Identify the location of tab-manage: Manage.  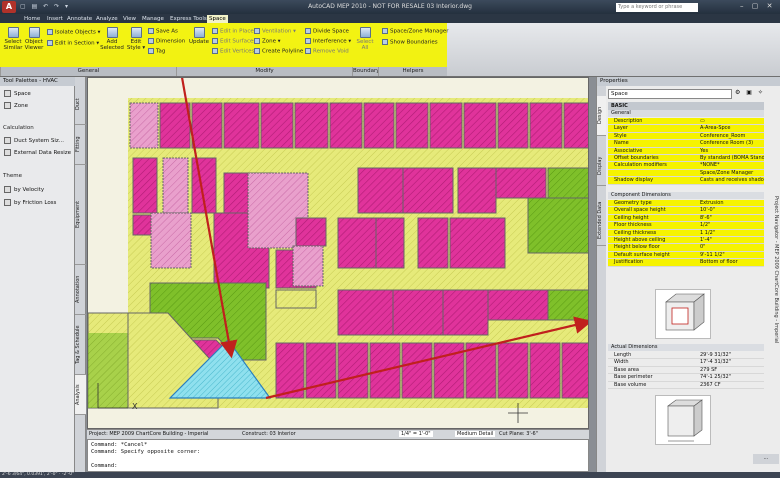
(153, 19).